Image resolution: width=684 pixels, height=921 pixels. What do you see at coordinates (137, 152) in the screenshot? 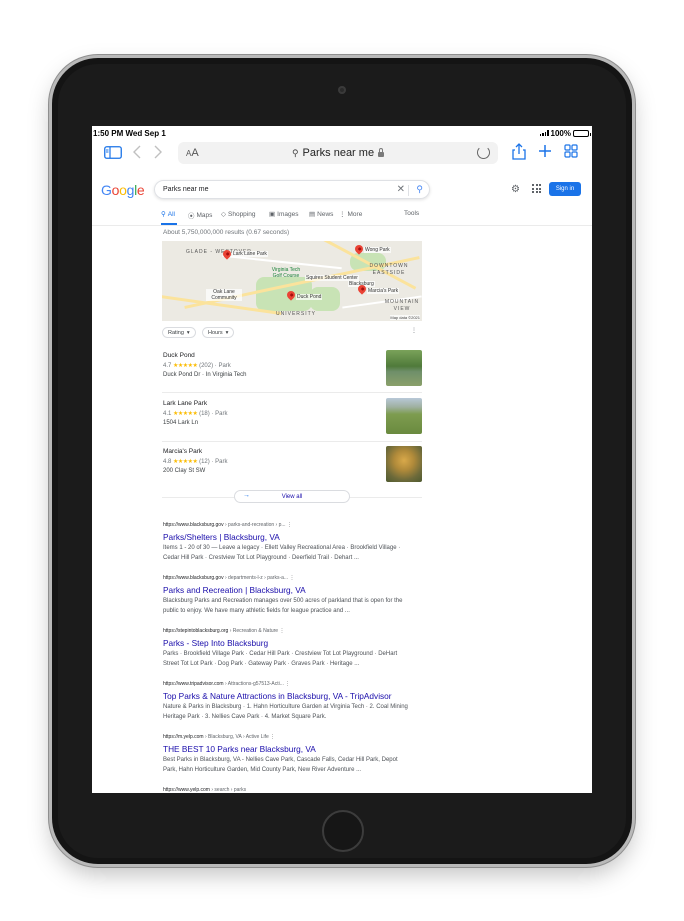
I see `back-icon` at bounding box center [137, 152].